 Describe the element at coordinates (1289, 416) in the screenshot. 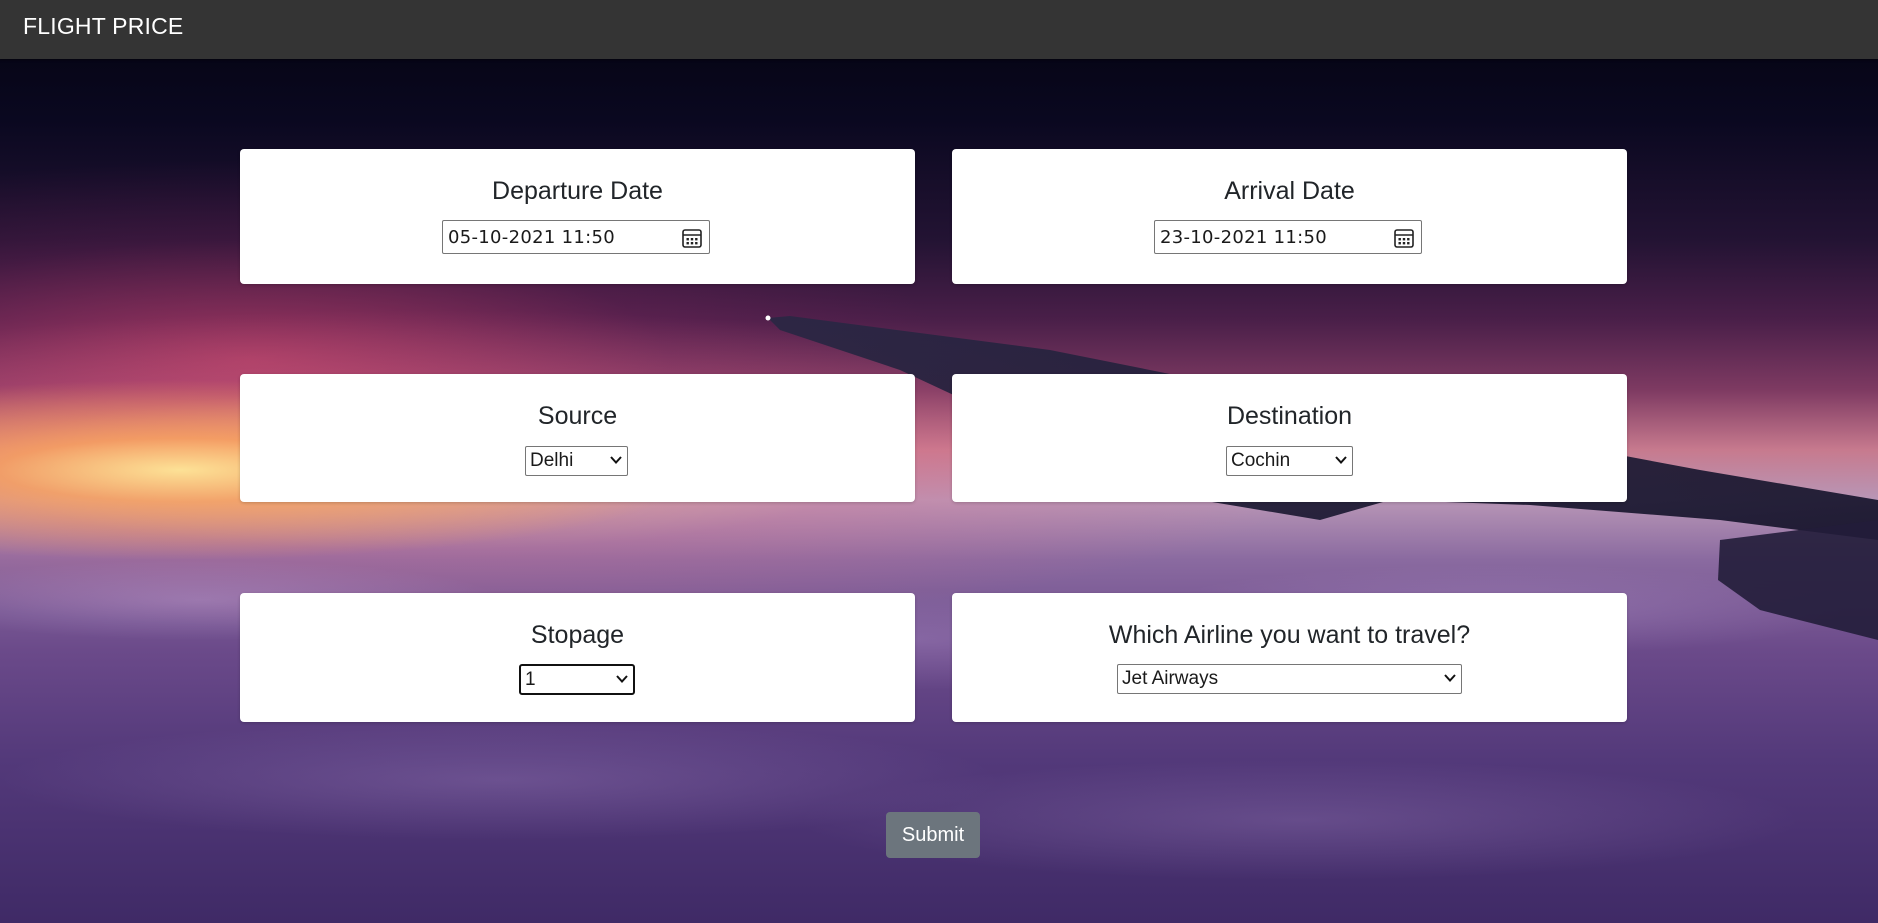

I see `destination-label: Destination` at that location.